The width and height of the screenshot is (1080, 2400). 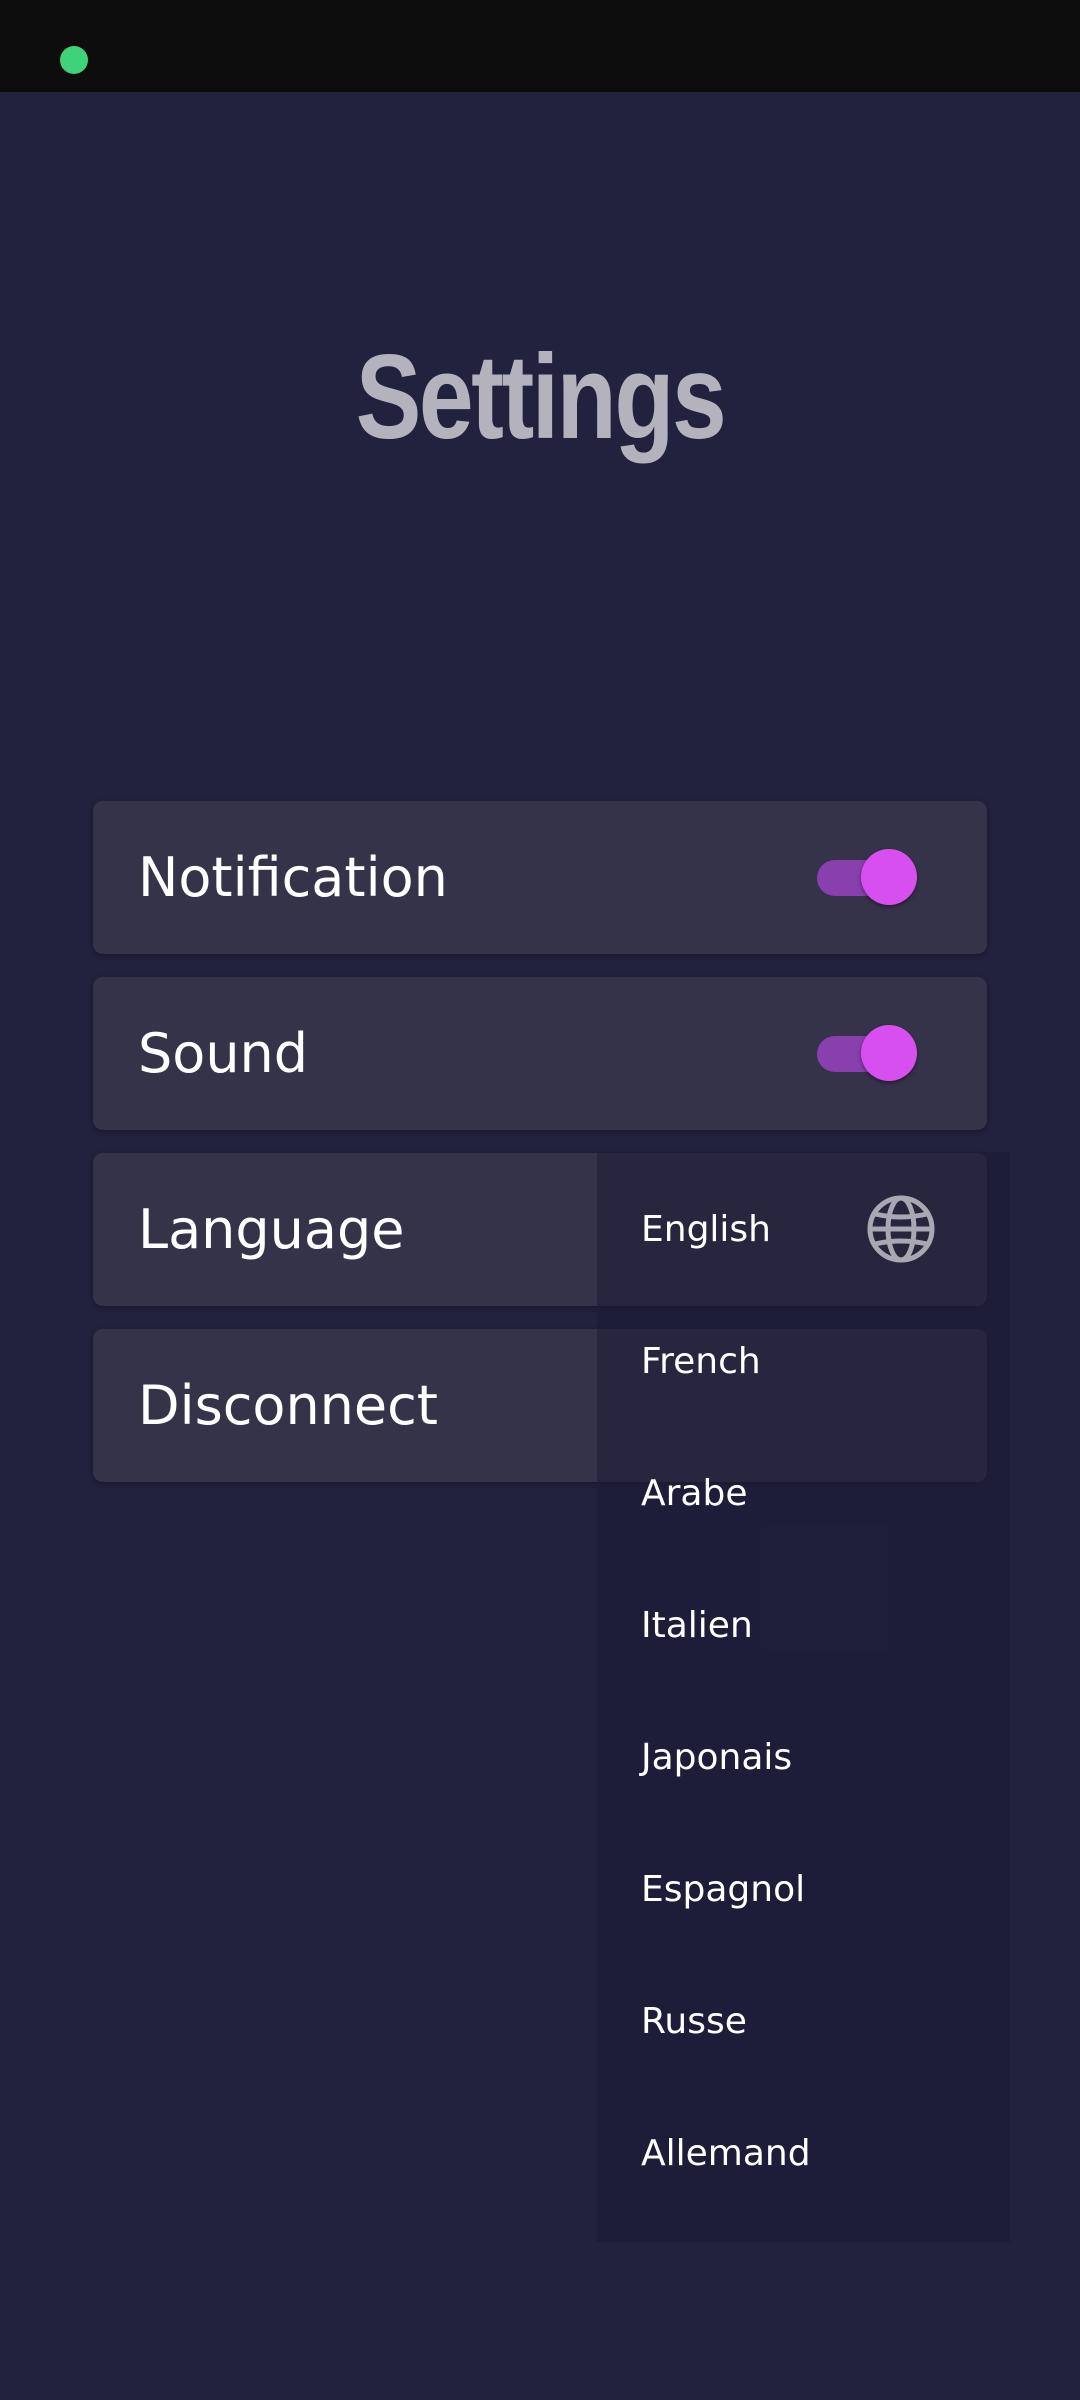 I want to click on language-option-arabe: Arabe, so click(x=694, y=1494).